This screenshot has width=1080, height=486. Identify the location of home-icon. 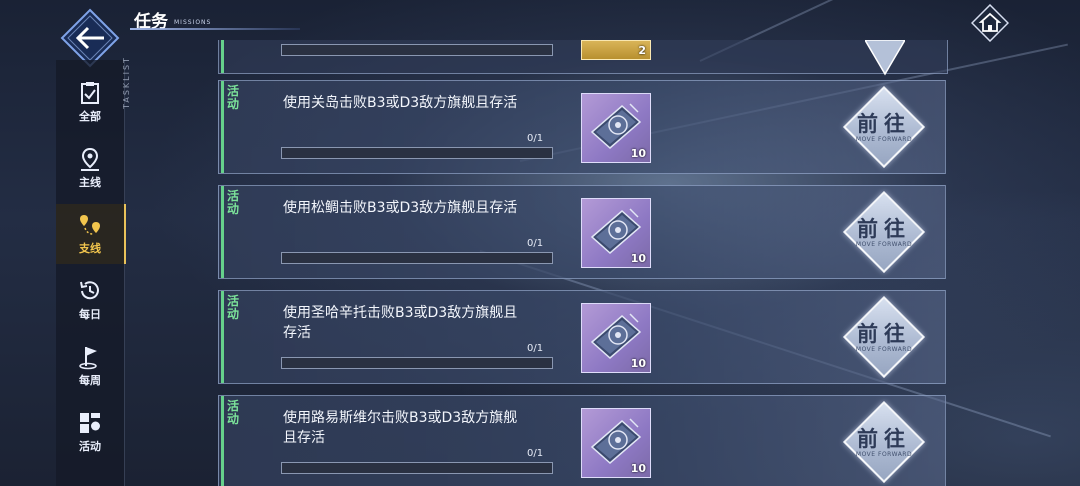
(990, 23).